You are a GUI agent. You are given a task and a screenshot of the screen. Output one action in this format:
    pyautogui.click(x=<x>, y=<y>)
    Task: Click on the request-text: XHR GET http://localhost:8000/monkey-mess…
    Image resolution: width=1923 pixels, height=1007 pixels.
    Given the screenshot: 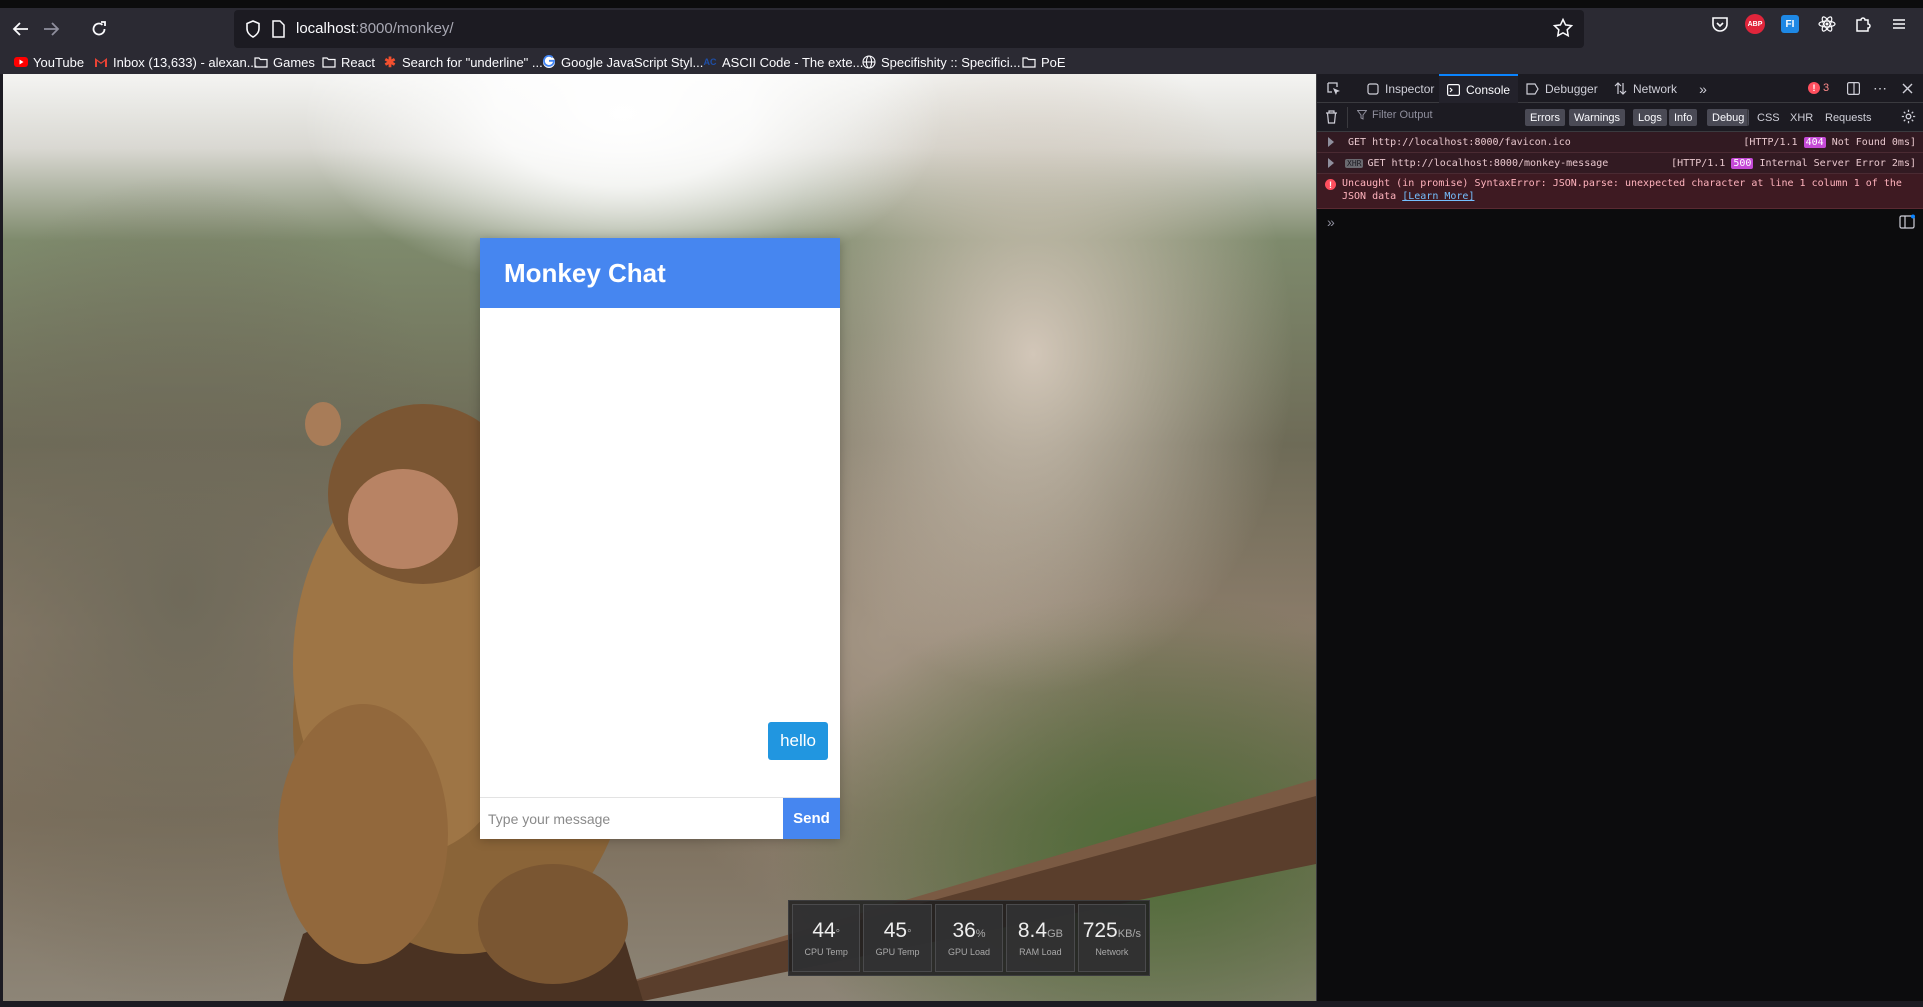 What is the action you would take?
    pyautogui.click(x=1476, y=163)
    